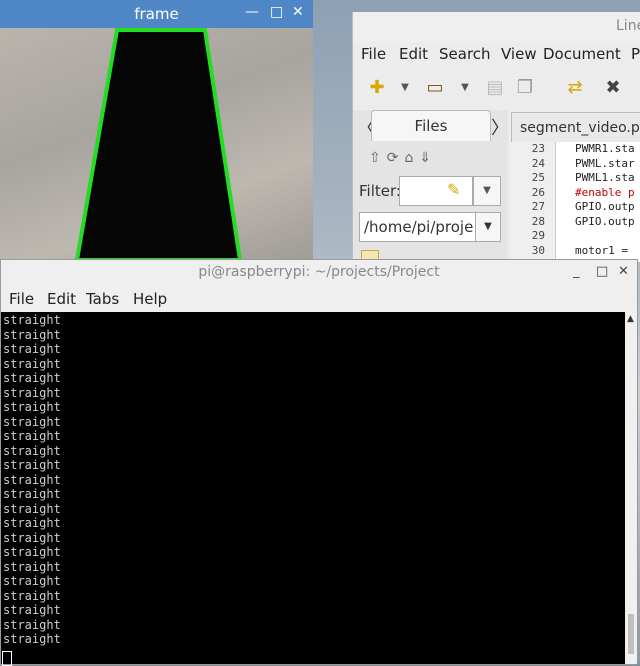  I want to click on filter-label: Filter:, so click(380, 191).